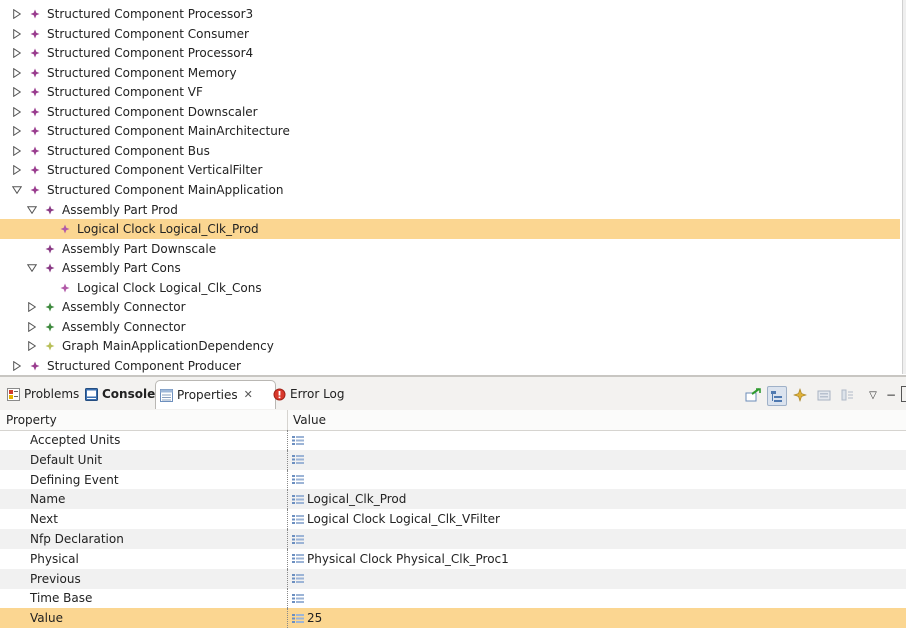 The height and width of the screenshot is (628, 906). I want to click on collapse-button, so click(848, 395).